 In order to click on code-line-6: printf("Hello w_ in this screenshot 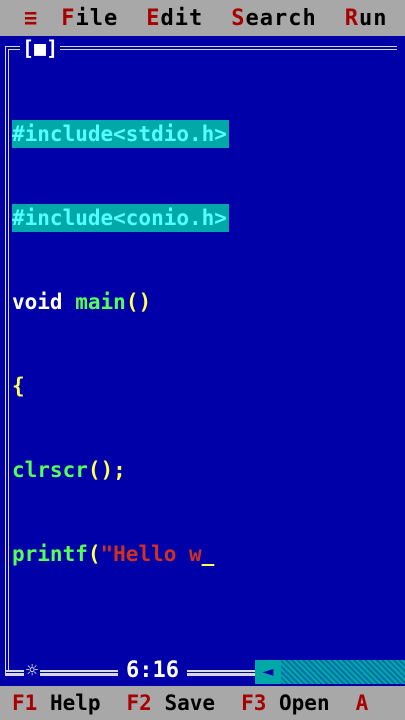, I will do `click(113, 554)`.